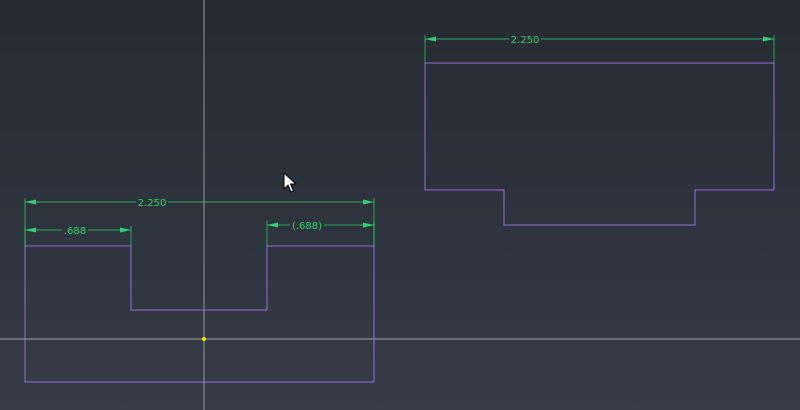 This screenshot has height=410, width=800. Describe the element at coordinates (599, 49) in the screenshot. I see `right-overall-width-dimension: 2.250` at that location.